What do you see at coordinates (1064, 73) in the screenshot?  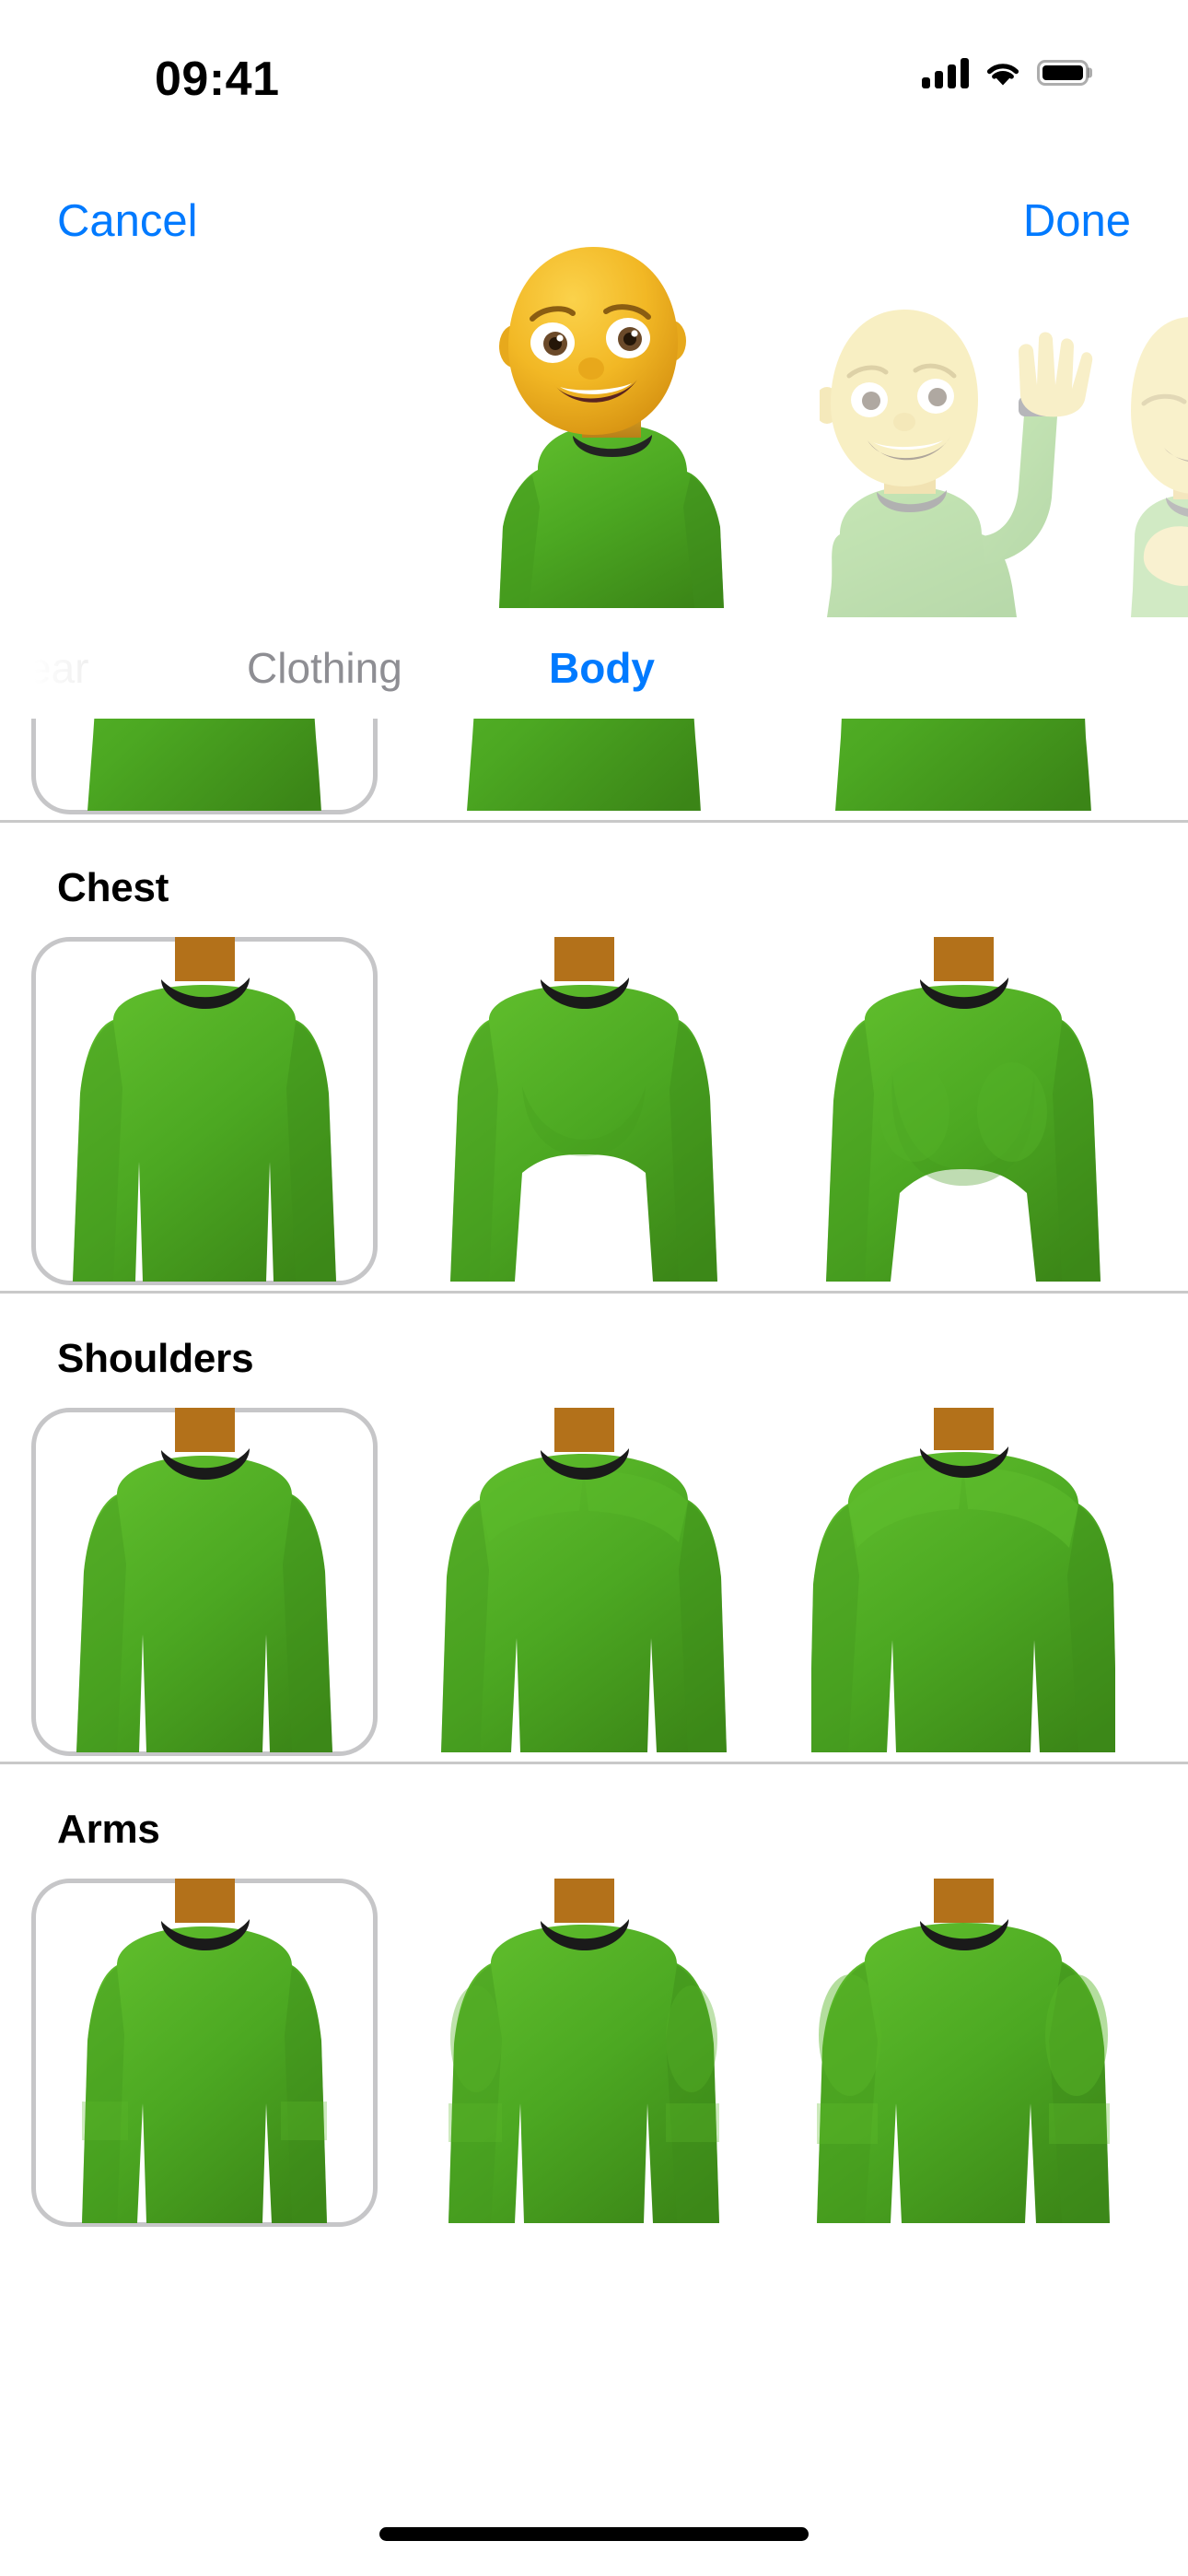 I see `battery-icon` at bounding box center [1064, 73].